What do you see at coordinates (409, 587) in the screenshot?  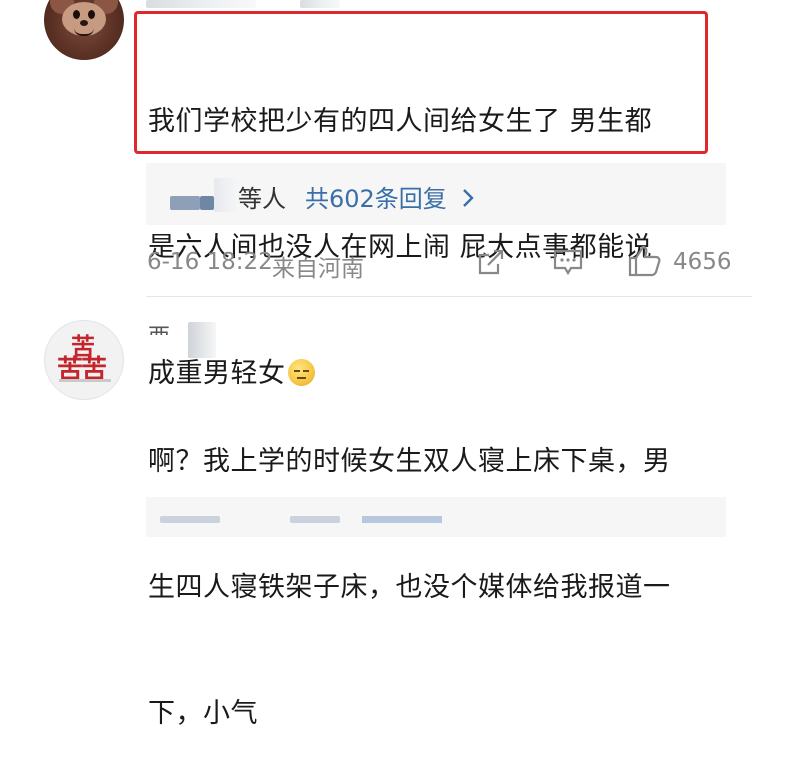 I see `comment-line: 生四人寝铁架子床，也没个媒体给我报道一` at bounding box center [409, 587].